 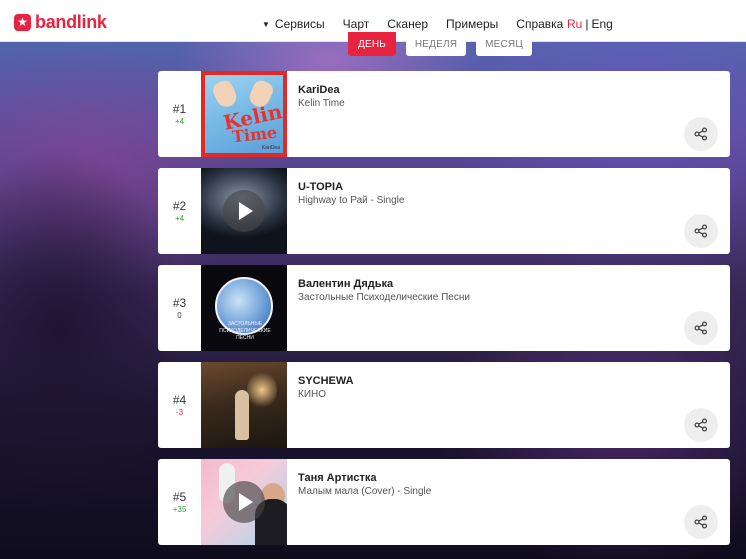 What do you see at coordinates (436, 44) in the screenshot?
I see `tab-week: НЕДЕЛЯ` at bounding box center [436, 44].